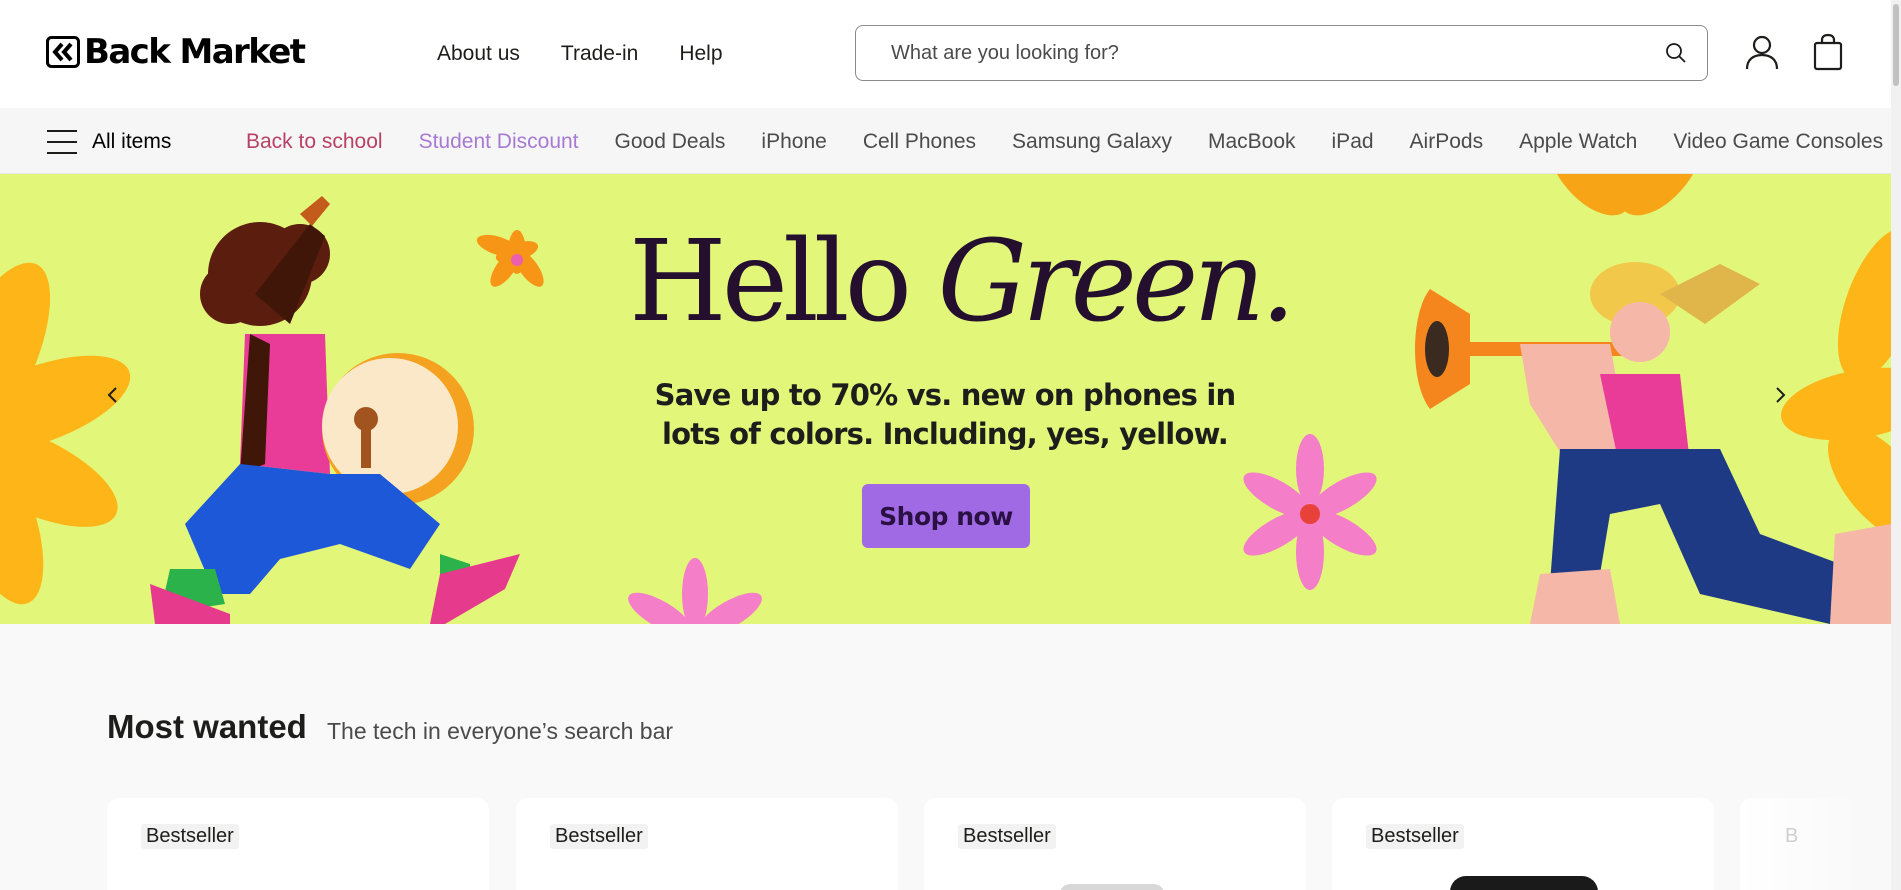 This screenshot has width=1901, height=890. I want to click on category-apple-watch: Apple Watch, so click(1578, 142).